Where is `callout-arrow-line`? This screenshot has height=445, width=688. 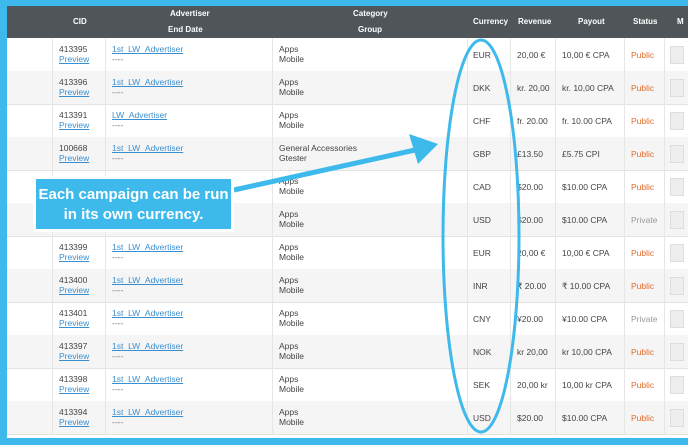
callout-arrow-line is located at coordinates (324, 170).